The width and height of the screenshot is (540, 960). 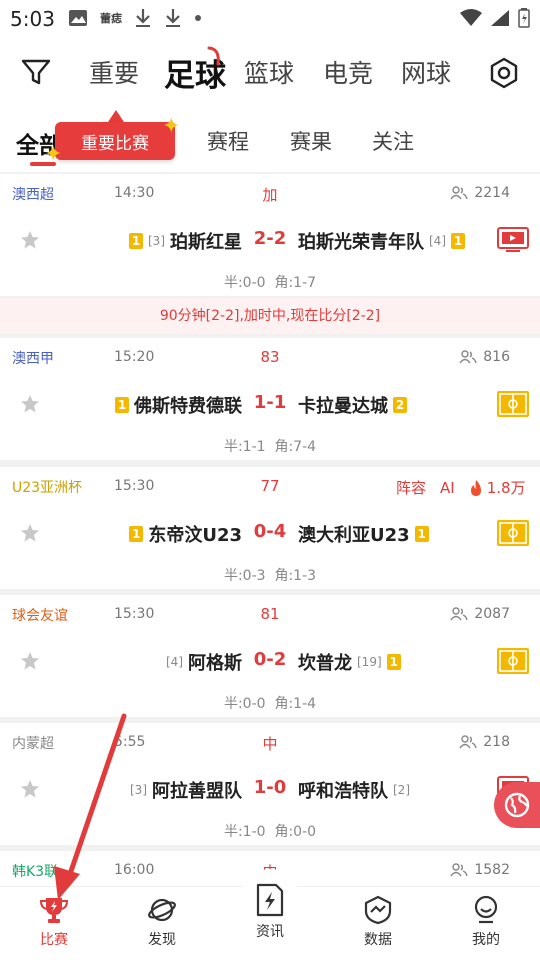 I want to click on important-match-tooltip: 重要比赛, so click(x=115, y=141).